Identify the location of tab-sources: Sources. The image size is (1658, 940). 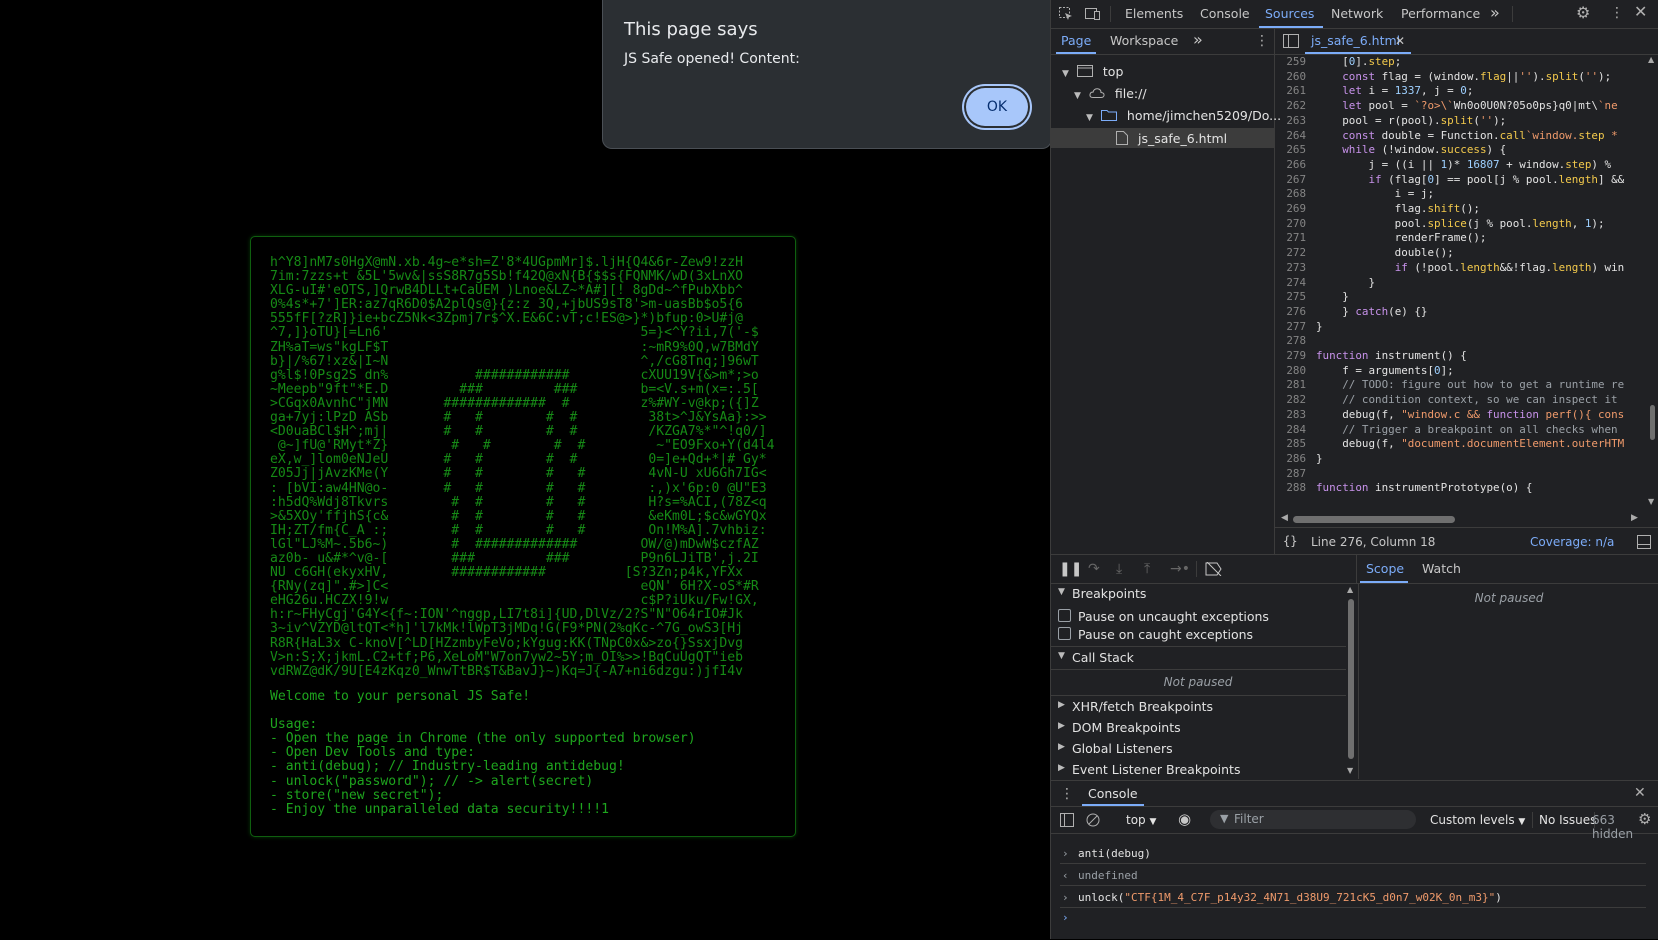
(1289, 13).